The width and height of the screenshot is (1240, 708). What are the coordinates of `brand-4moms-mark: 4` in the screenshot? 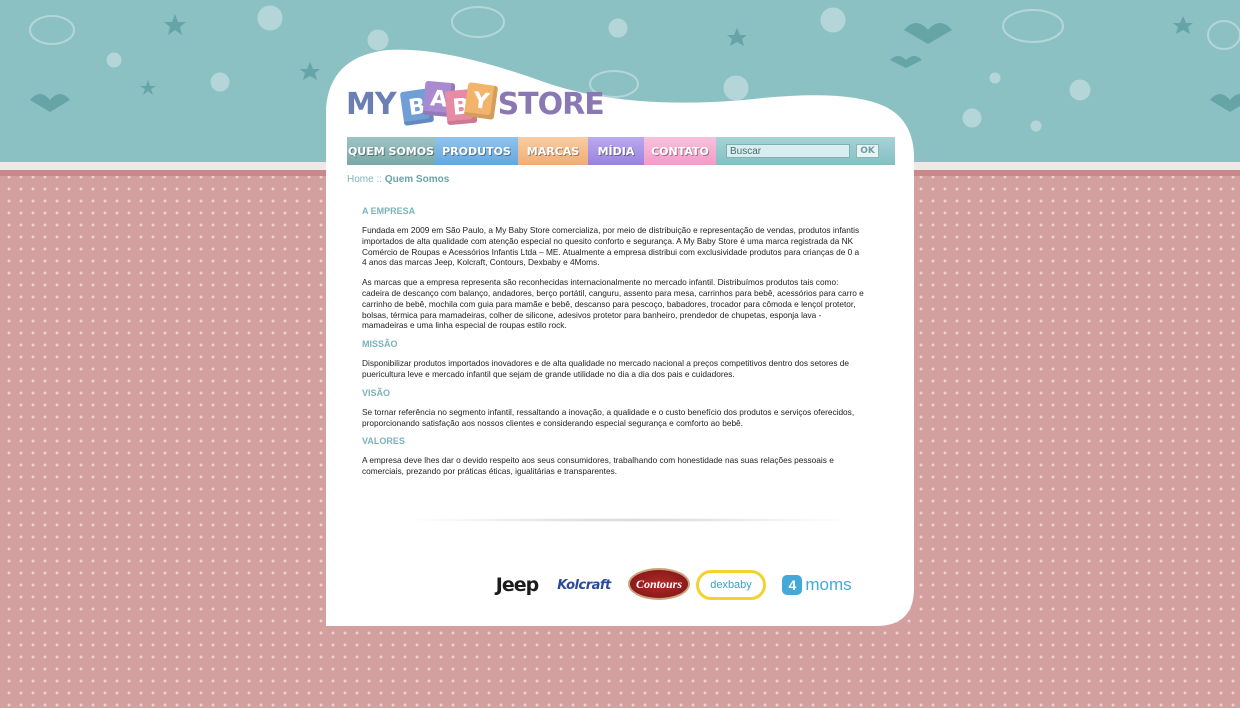 It's located at (792, 585).